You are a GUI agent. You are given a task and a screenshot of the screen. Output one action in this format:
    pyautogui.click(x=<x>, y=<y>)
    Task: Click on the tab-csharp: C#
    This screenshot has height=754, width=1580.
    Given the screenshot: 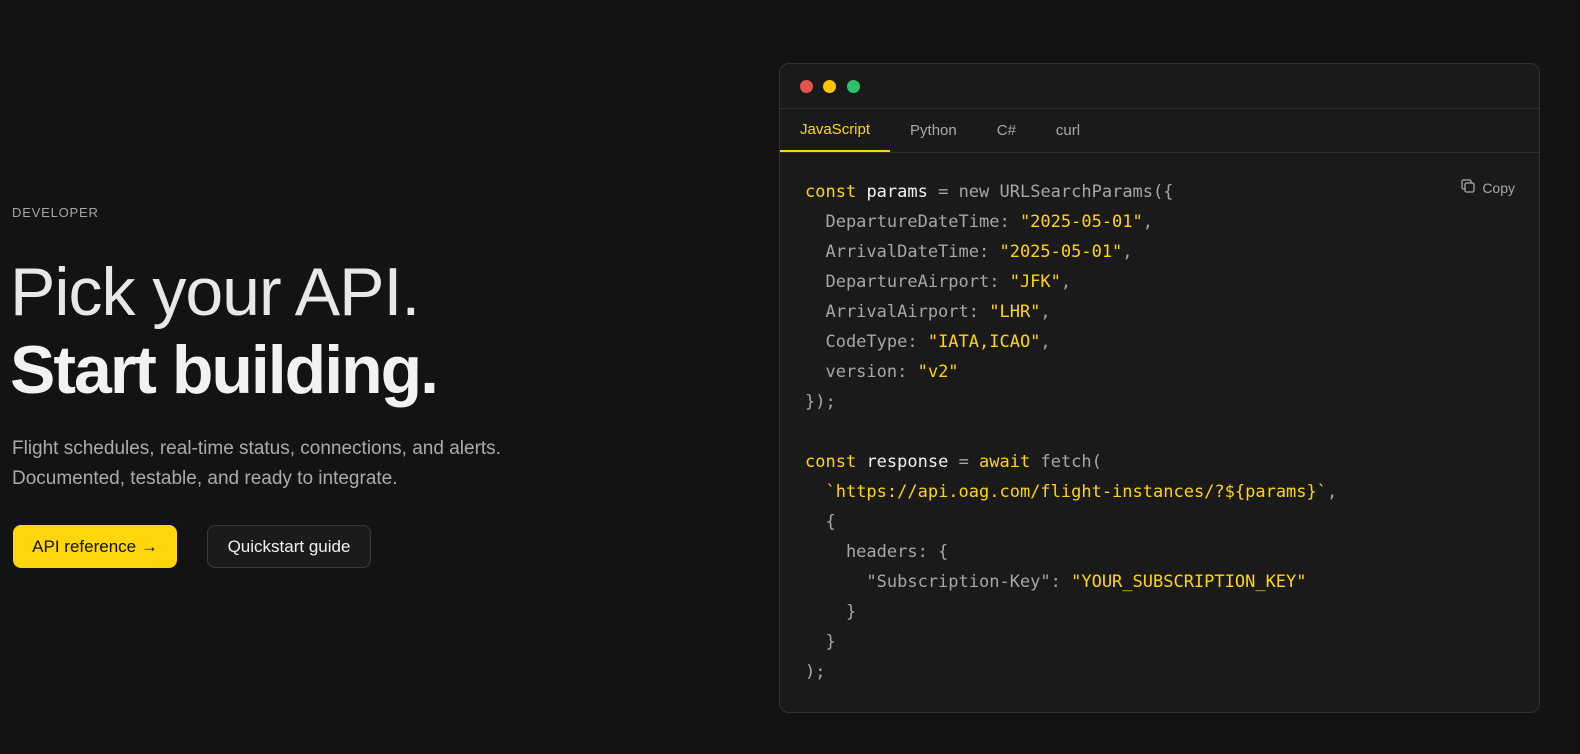 What is the action you would take?
    pyautogui.click(x=1006, y=130)
    